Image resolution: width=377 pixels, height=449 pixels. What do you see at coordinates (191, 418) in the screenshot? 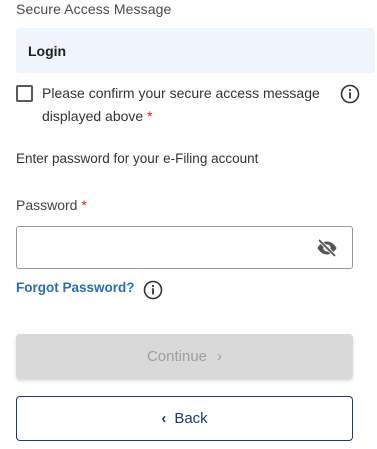
I see `back-label: Back` at bounding box center [191, 418].